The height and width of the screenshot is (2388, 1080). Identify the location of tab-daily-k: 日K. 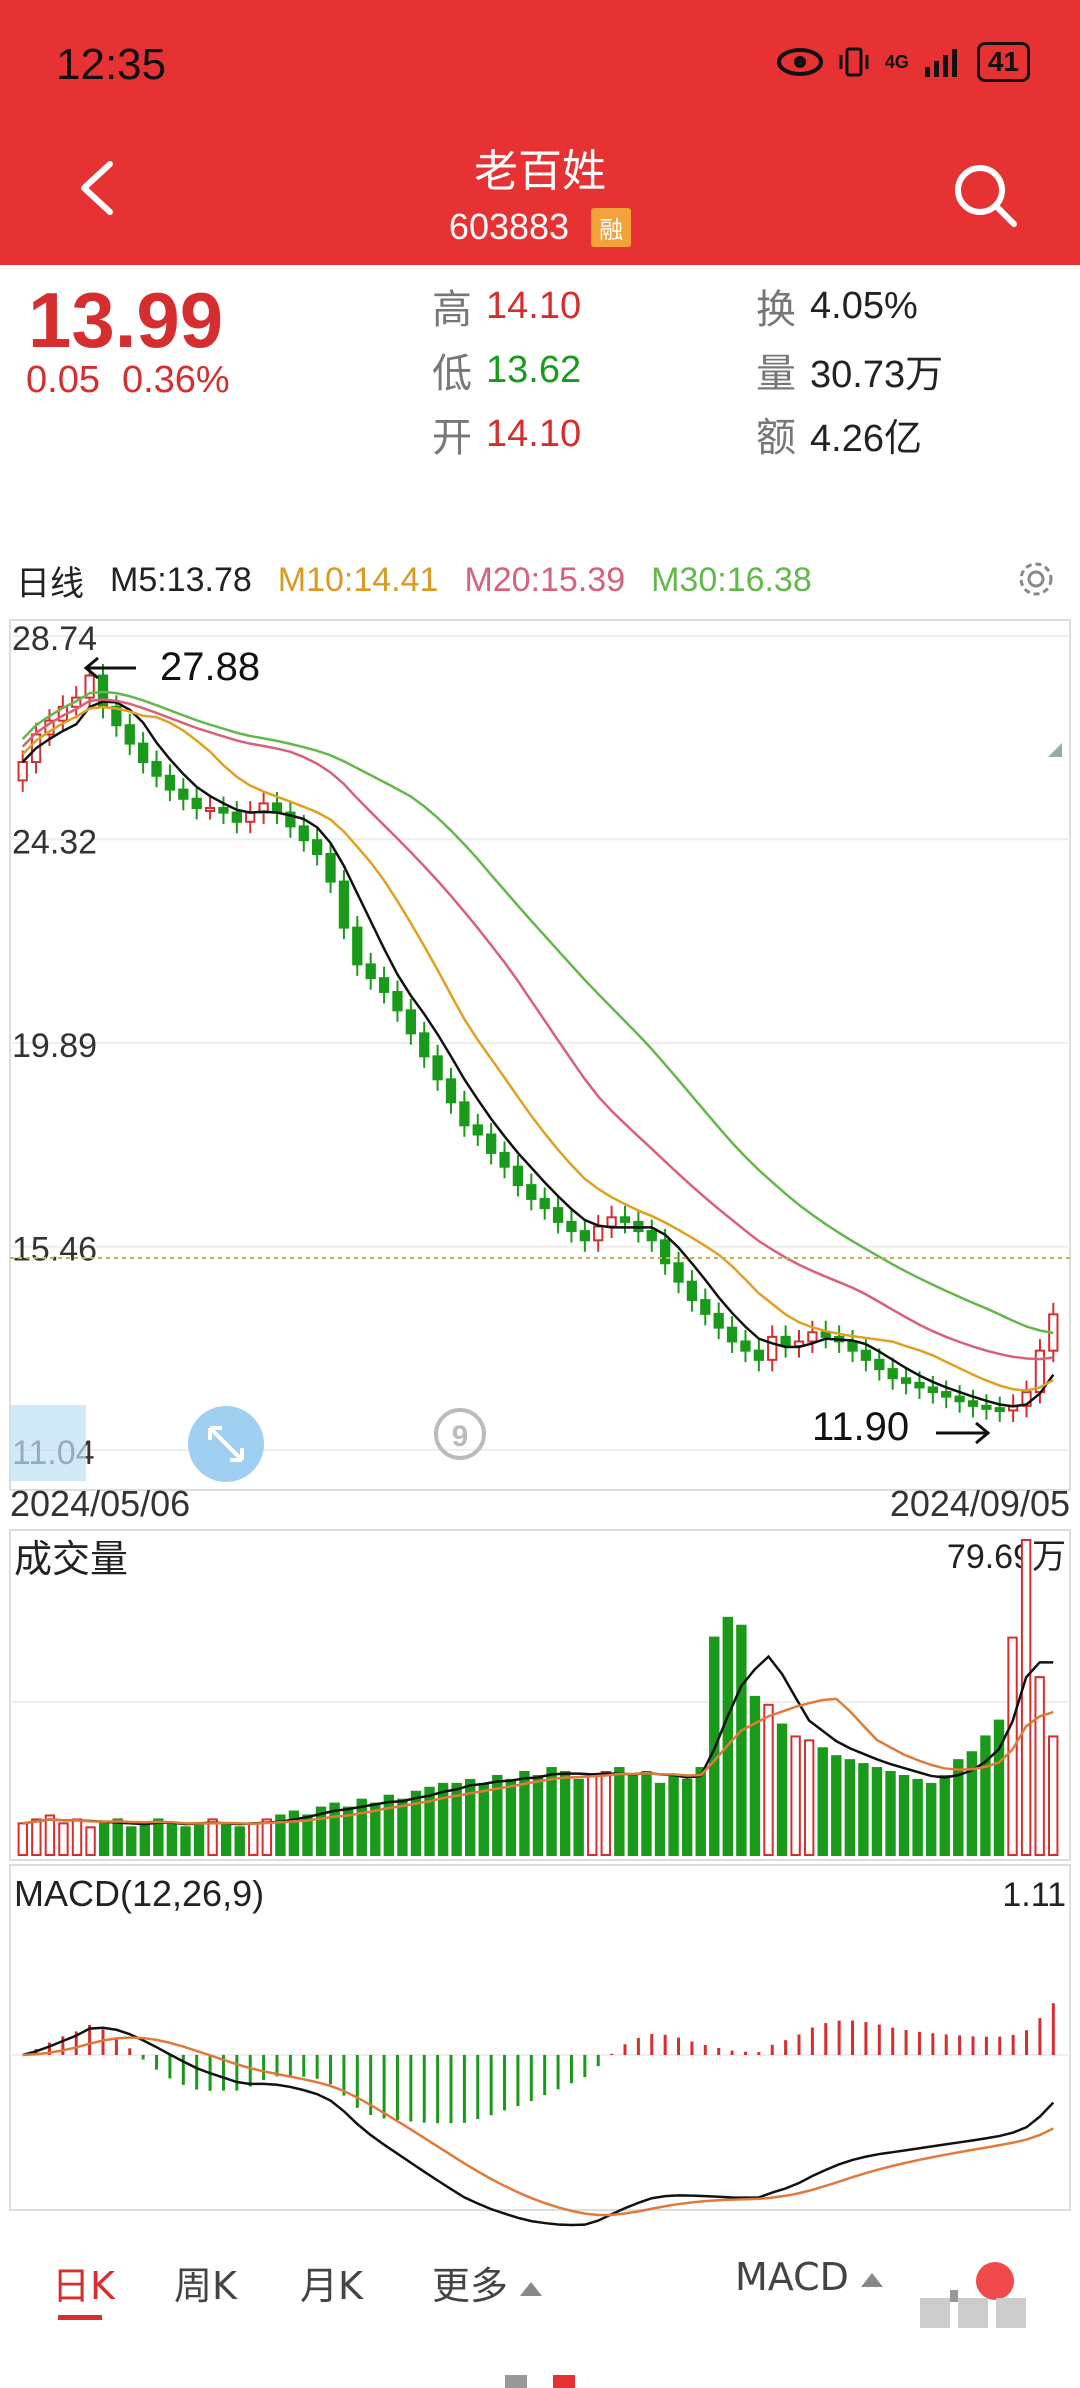
(83, 2282).